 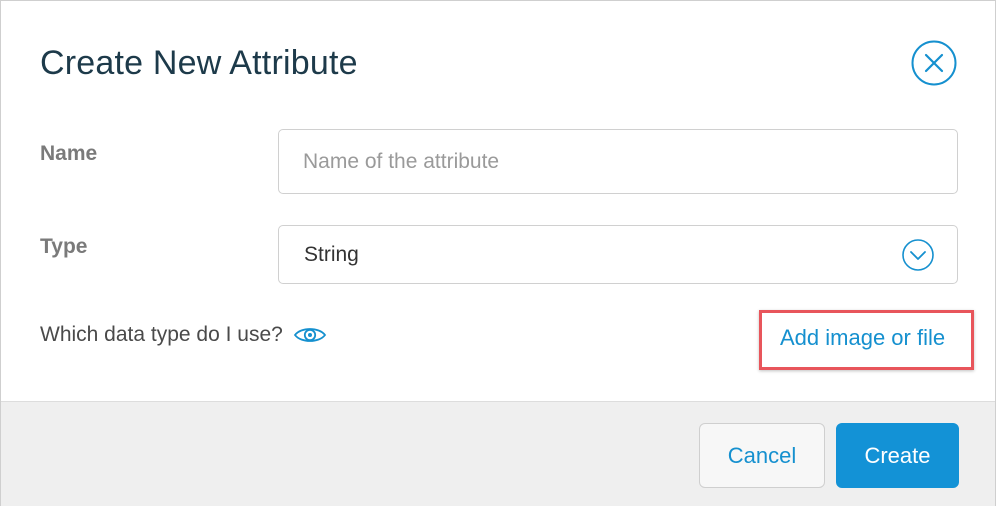 I want to click on dialog-title: Create New Attribute, so click(x=199, y=63).